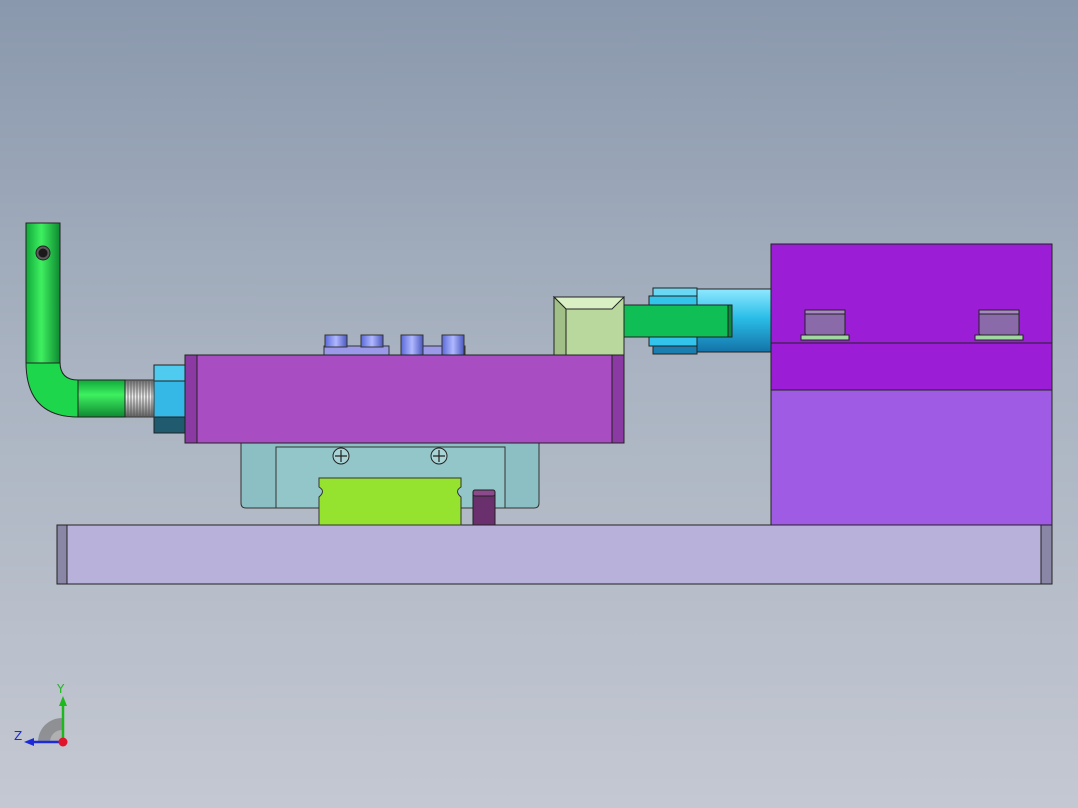  What do you see at coordinates (554, 554) in the screenshot?
I see `base-plate` at bounding box center [554, 554].